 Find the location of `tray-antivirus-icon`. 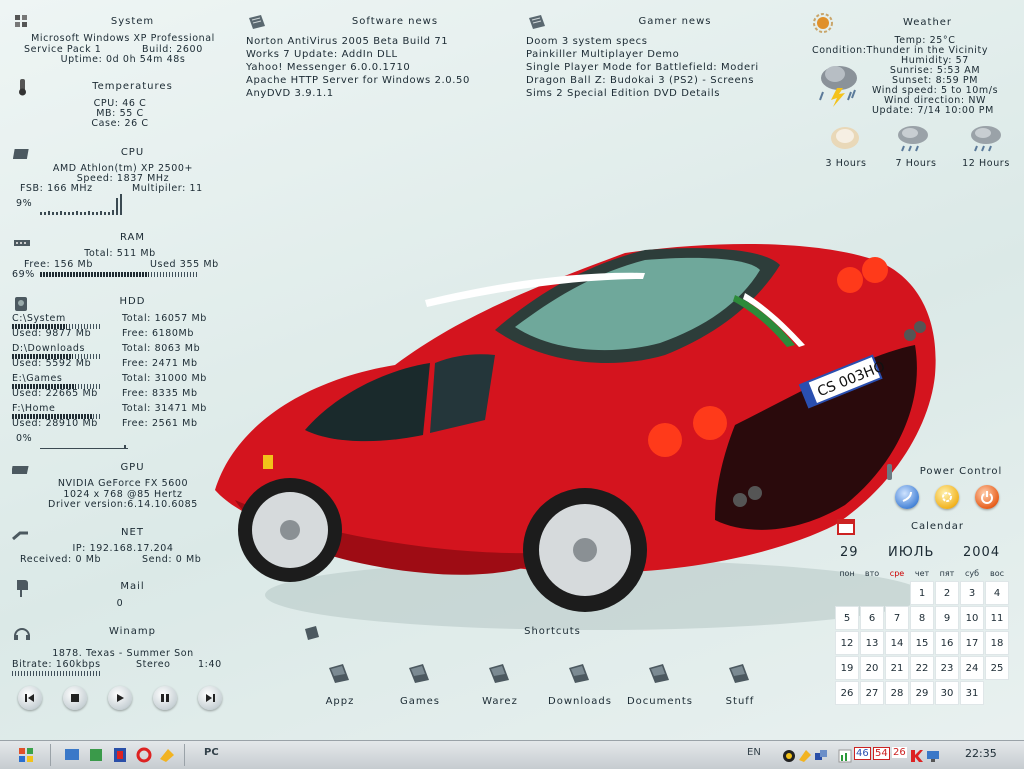

tray-antivirus-icon is located at coordinates (789, 755).